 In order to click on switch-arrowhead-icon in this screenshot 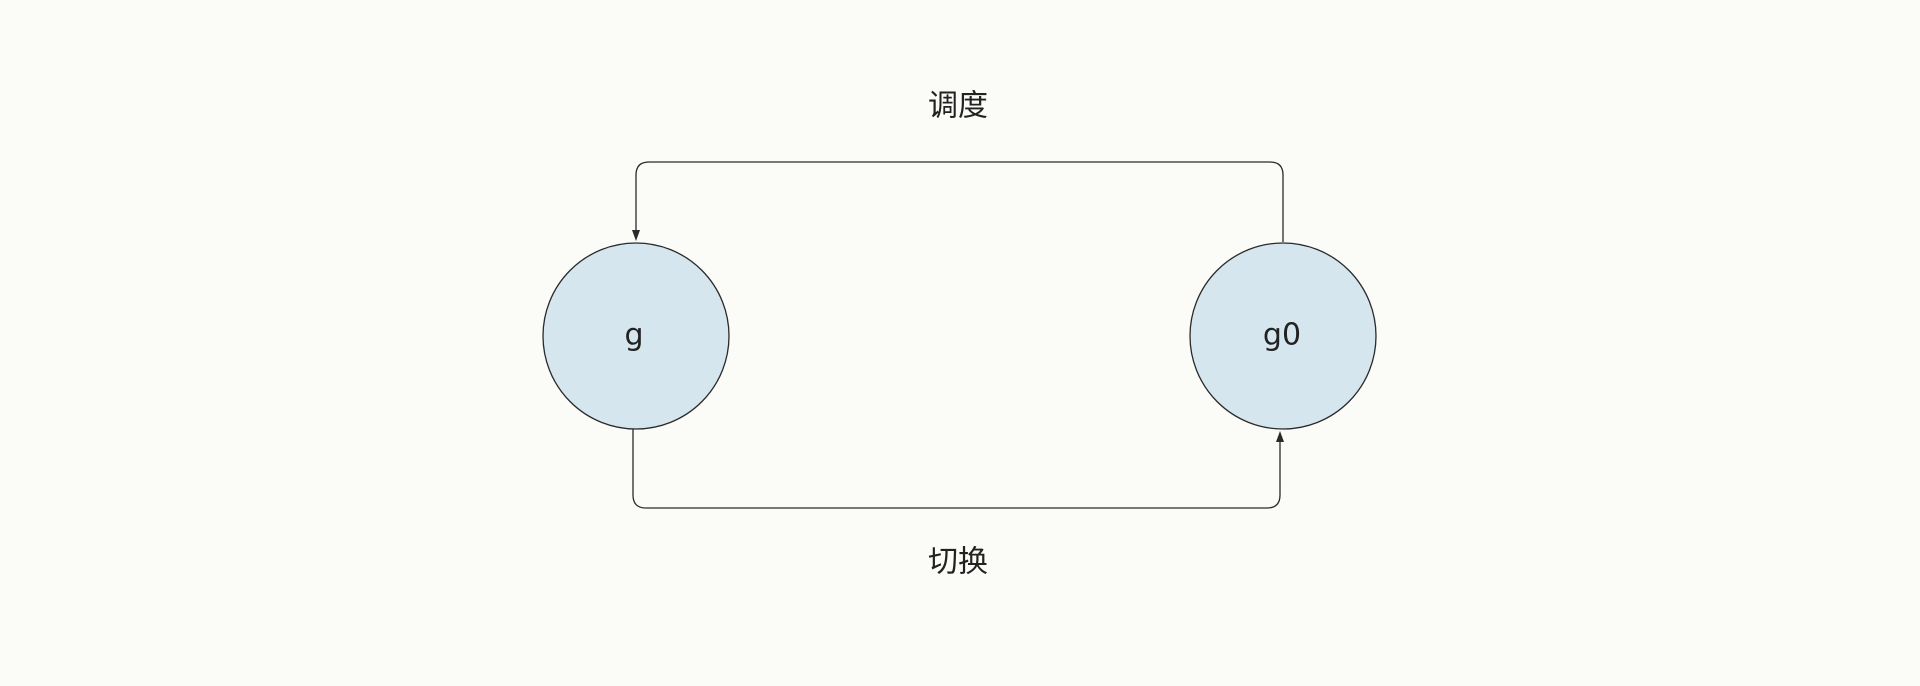, I will do `click(1280, 436)`.